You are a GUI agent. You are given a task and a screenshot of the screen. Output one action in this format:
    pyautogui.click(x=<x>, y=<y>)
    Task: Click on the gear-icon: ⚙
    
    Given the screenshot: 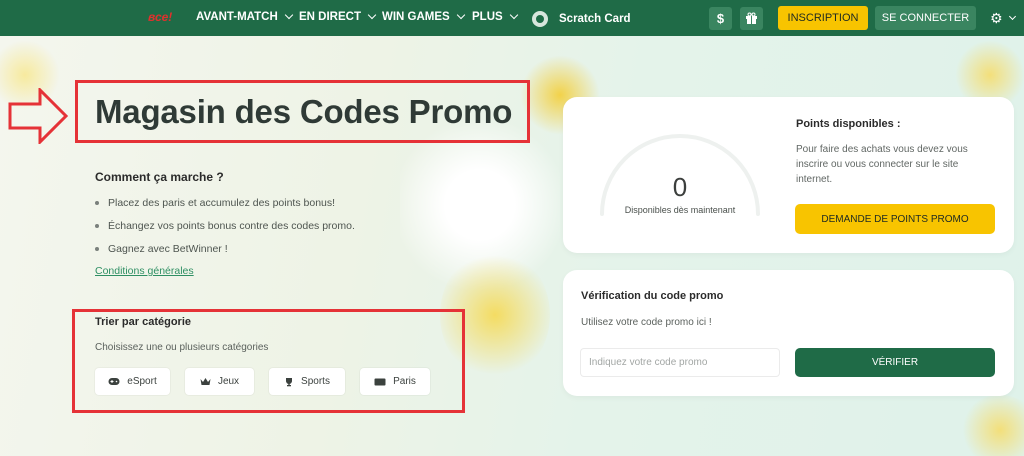 What is the action you would take?
    pyautogui.click(x=996, y=18)
    